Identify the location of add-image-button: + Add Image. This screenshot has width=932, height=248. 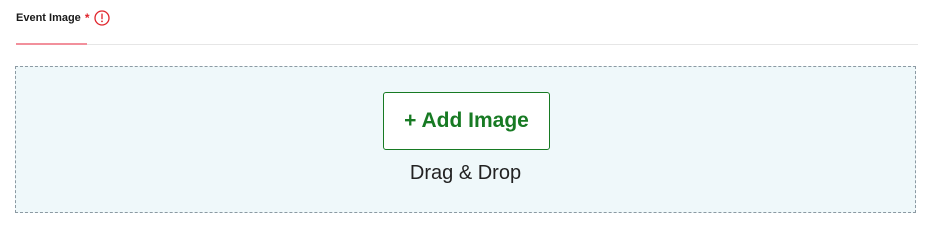
(466, 121).